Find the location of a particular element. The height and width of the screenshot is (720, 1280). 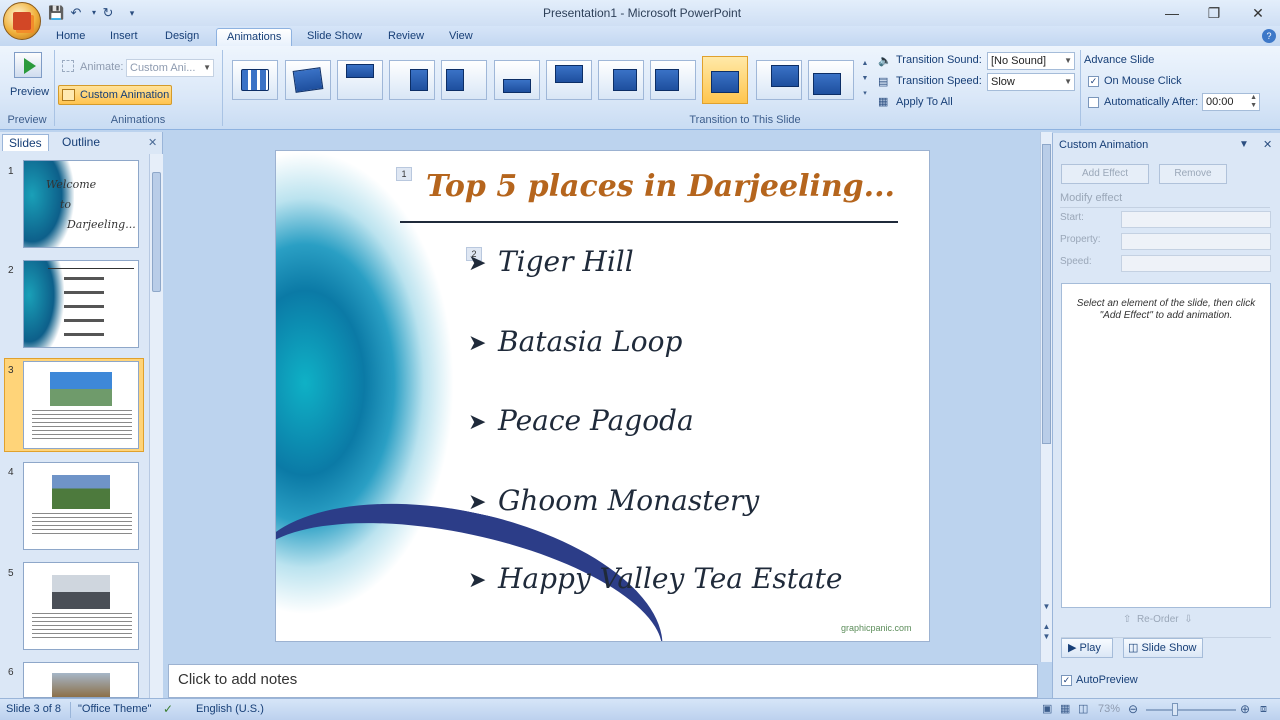

autopreview-checkbox: ✓ is located at coordinates (1066, 680).